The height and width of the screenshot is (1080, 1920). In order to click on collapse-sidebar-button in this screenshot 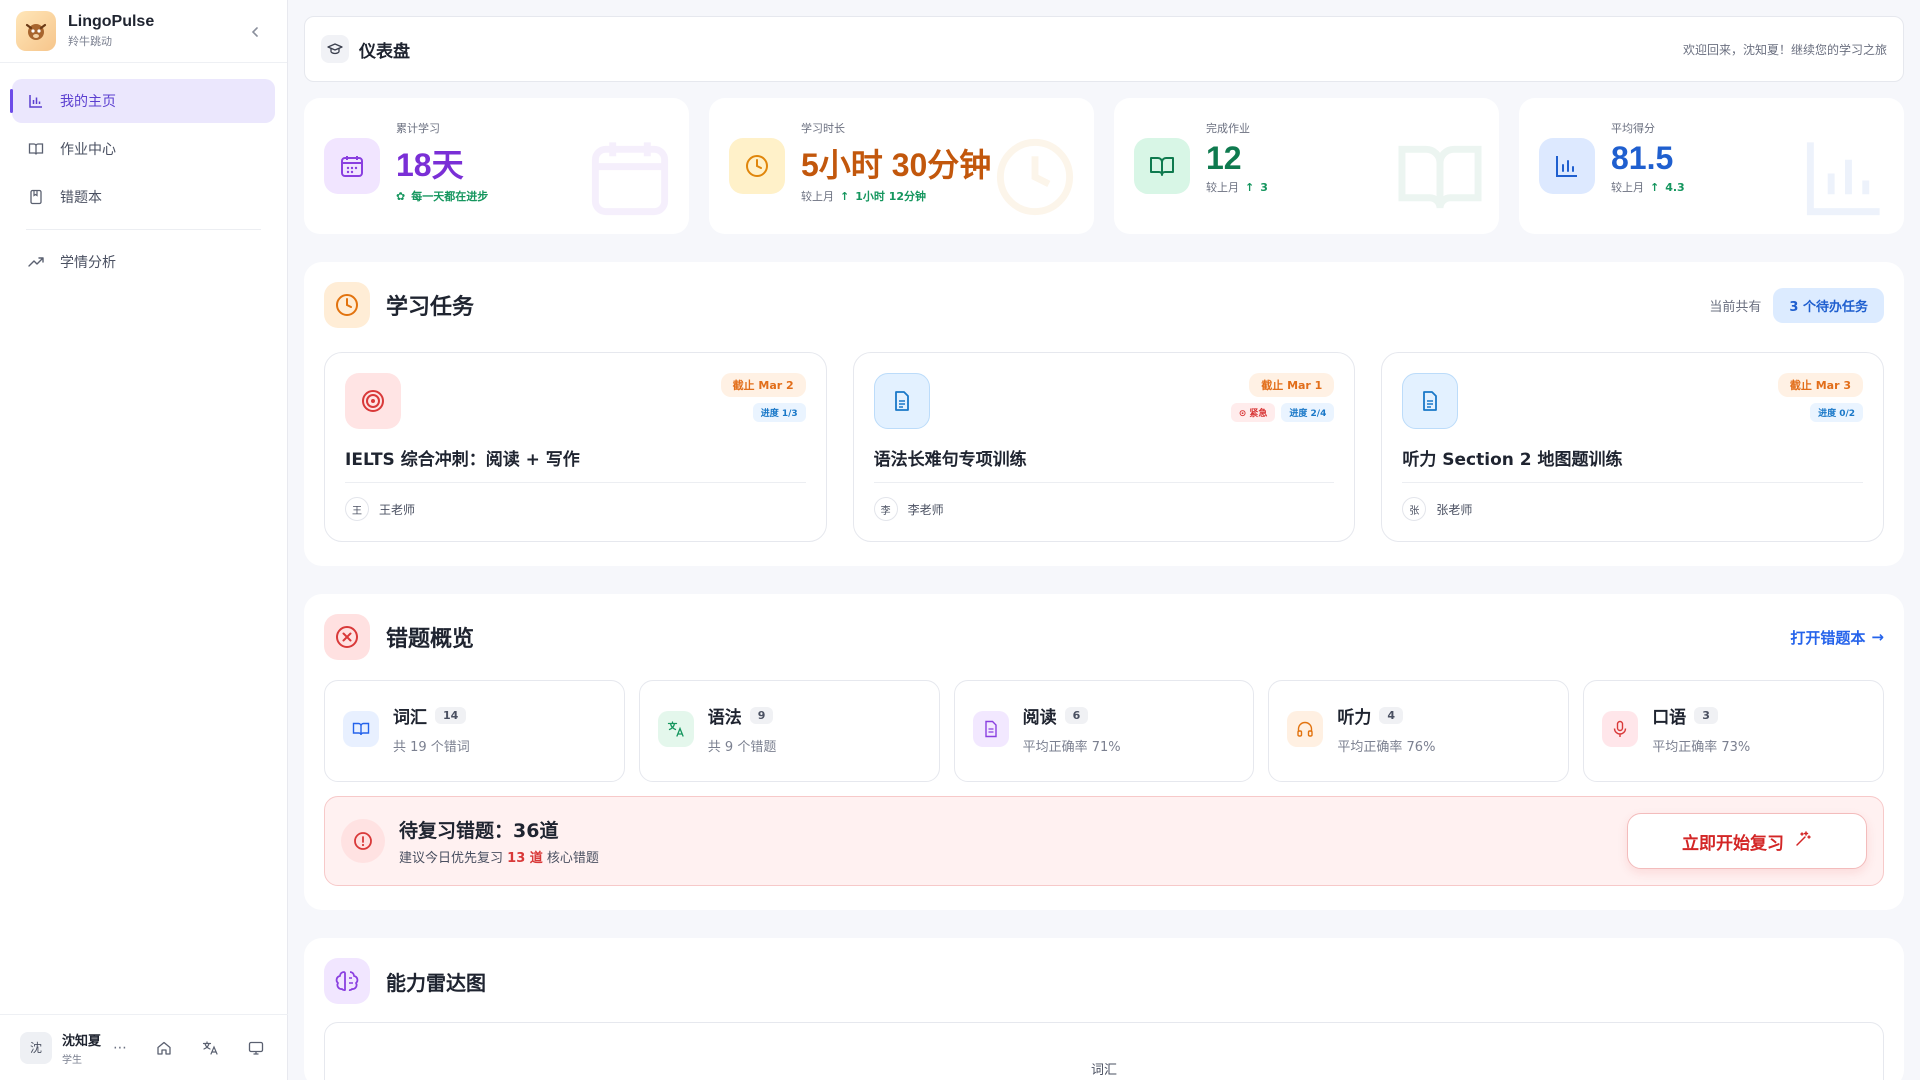, I will do `click(255, 32)`.